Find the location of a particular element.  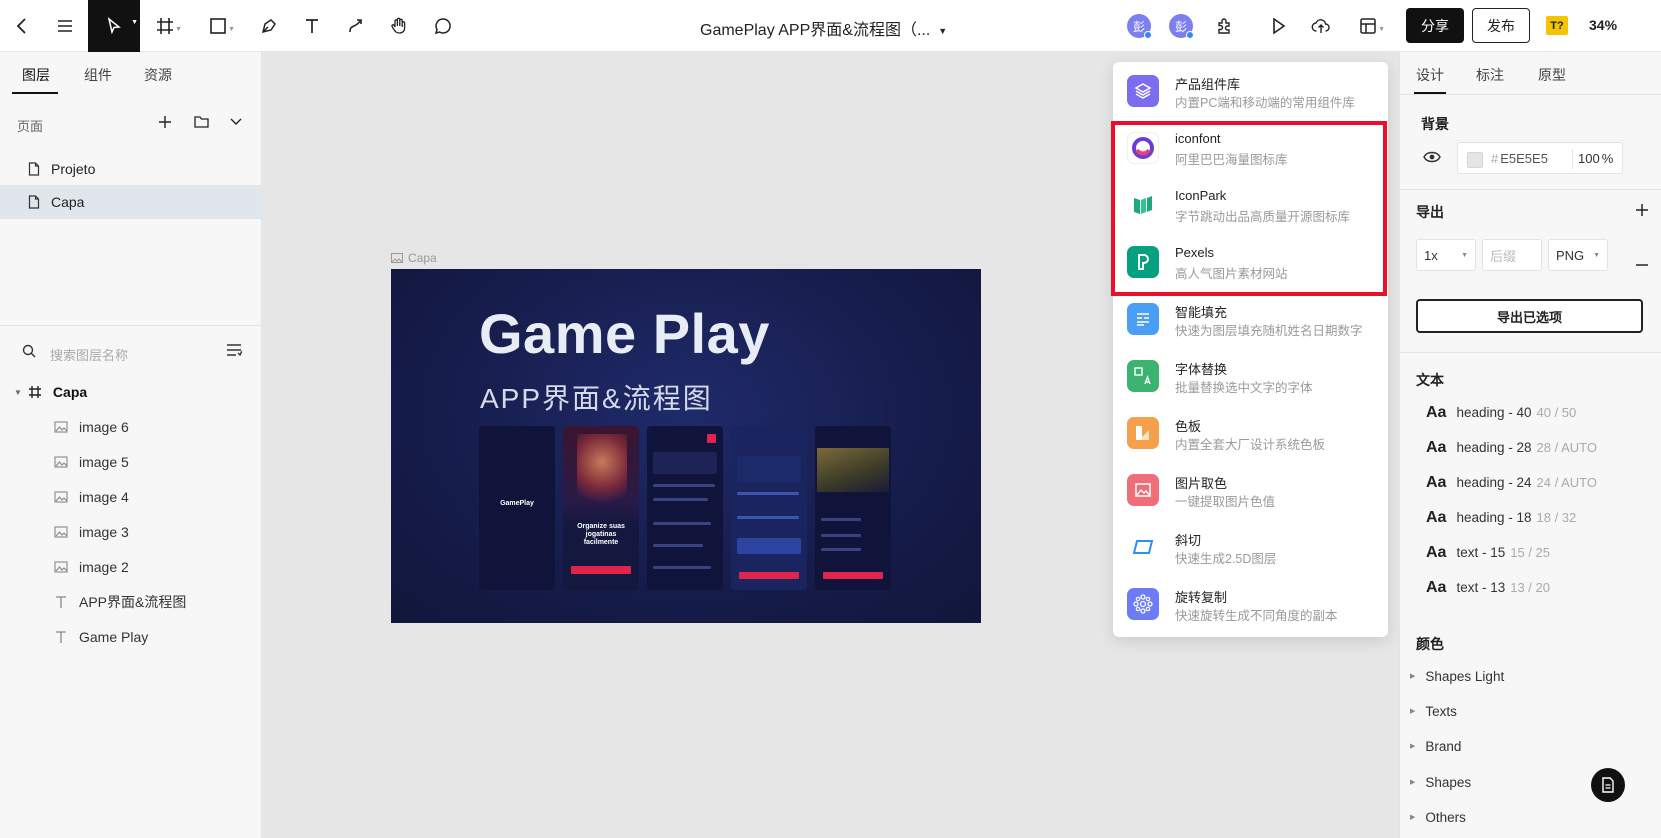

phone-mockup is located at coordinates (769, 508).